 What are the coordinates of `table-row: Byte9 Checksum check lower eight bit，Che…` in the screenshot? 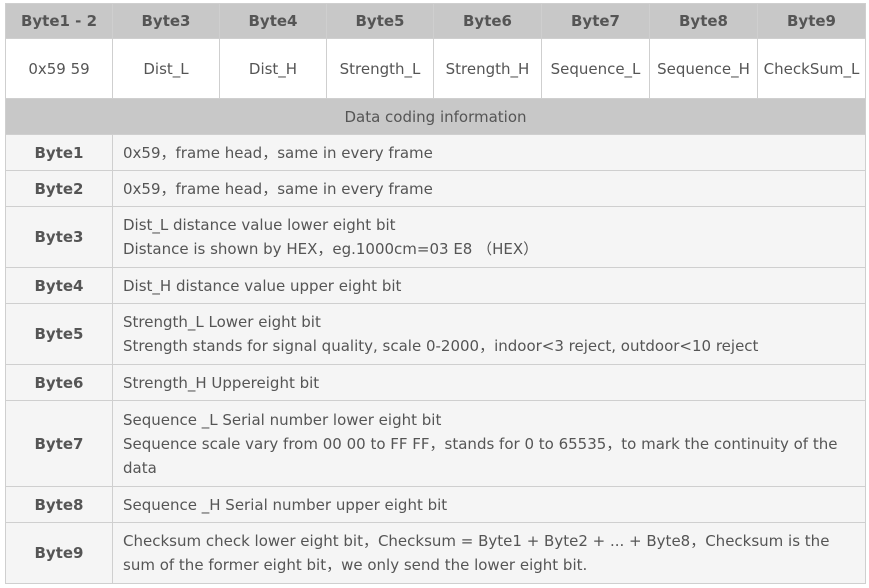 It's located at (435, 553).